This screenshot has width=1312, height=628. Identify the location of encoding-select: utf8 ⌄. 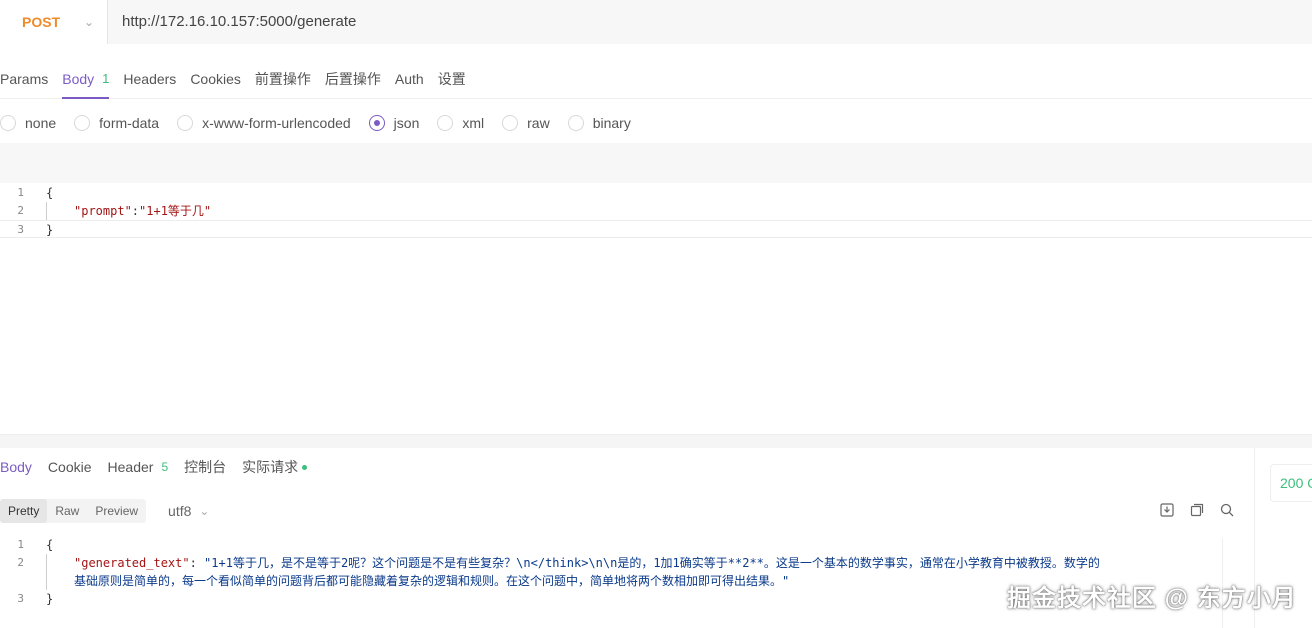
(188, 511).